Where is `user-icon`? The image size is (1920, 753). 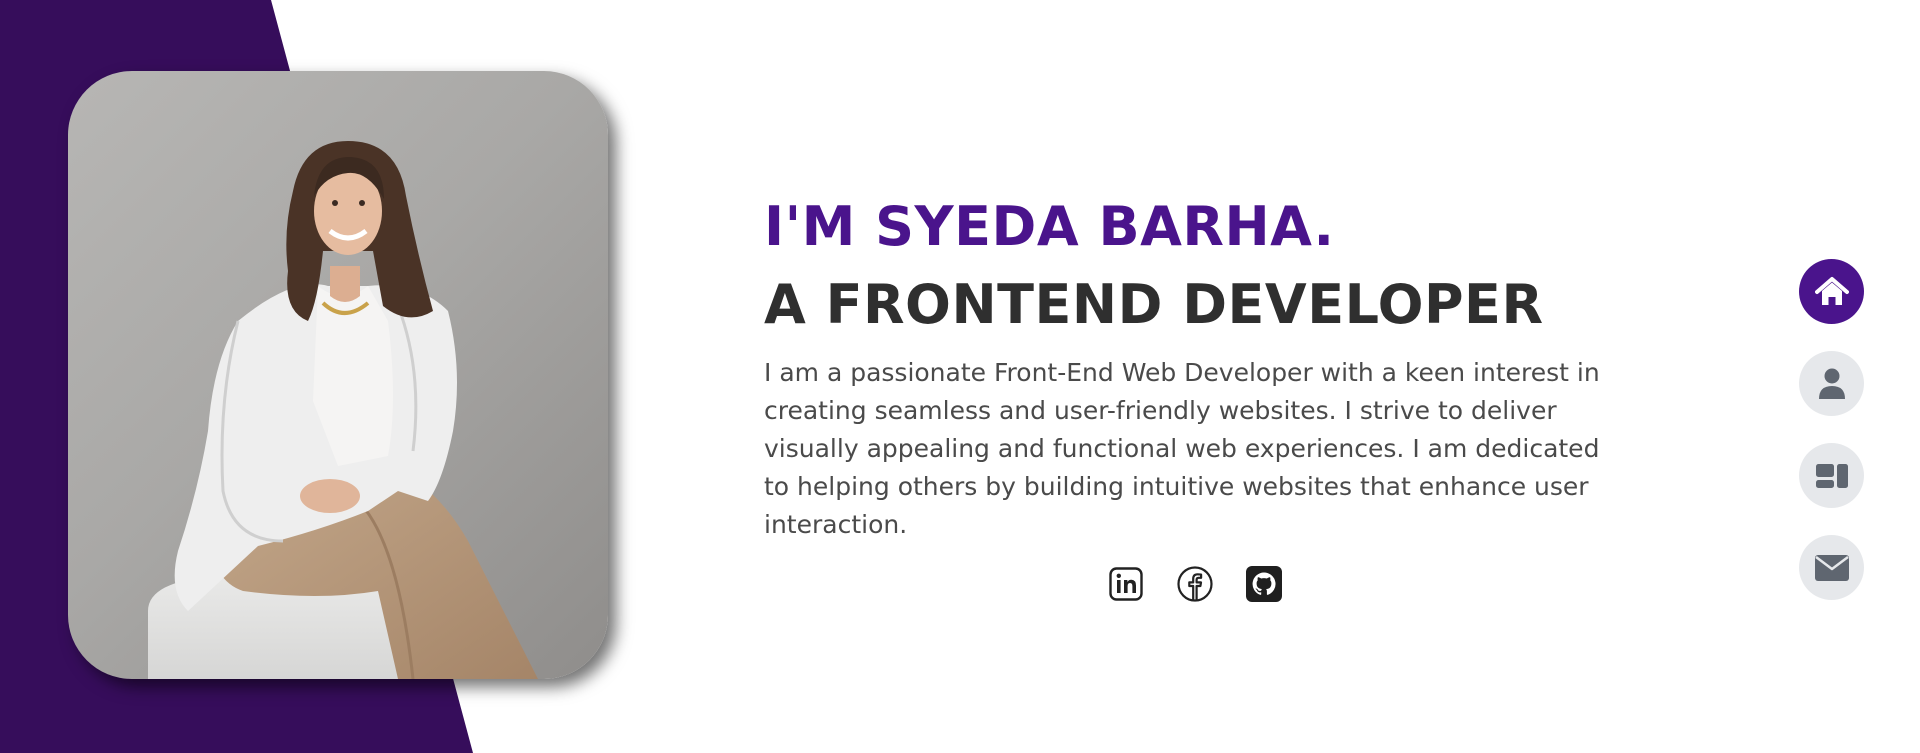
user-icon is located at coordinates (1831, 383).